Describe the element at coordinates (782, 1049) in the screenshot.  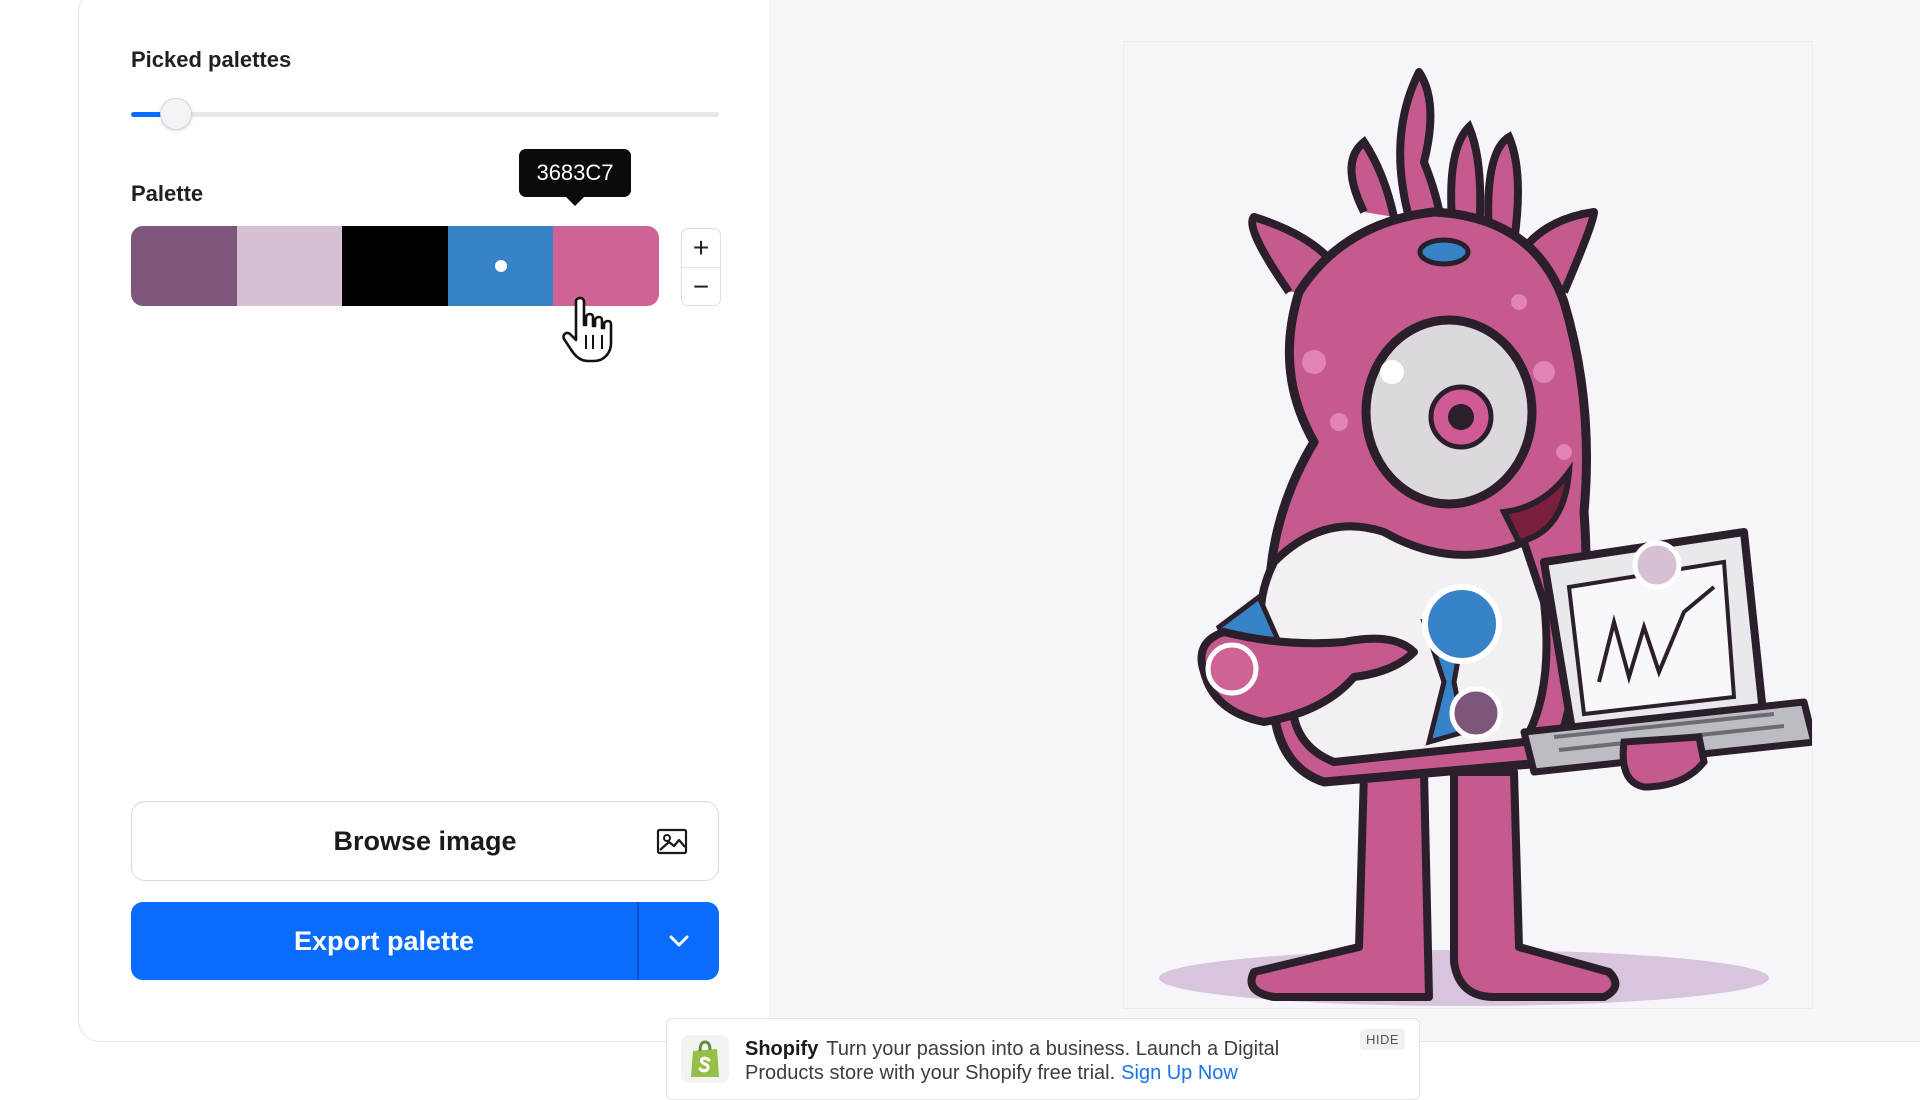
I see `ad-brand: Shopify` at that location.